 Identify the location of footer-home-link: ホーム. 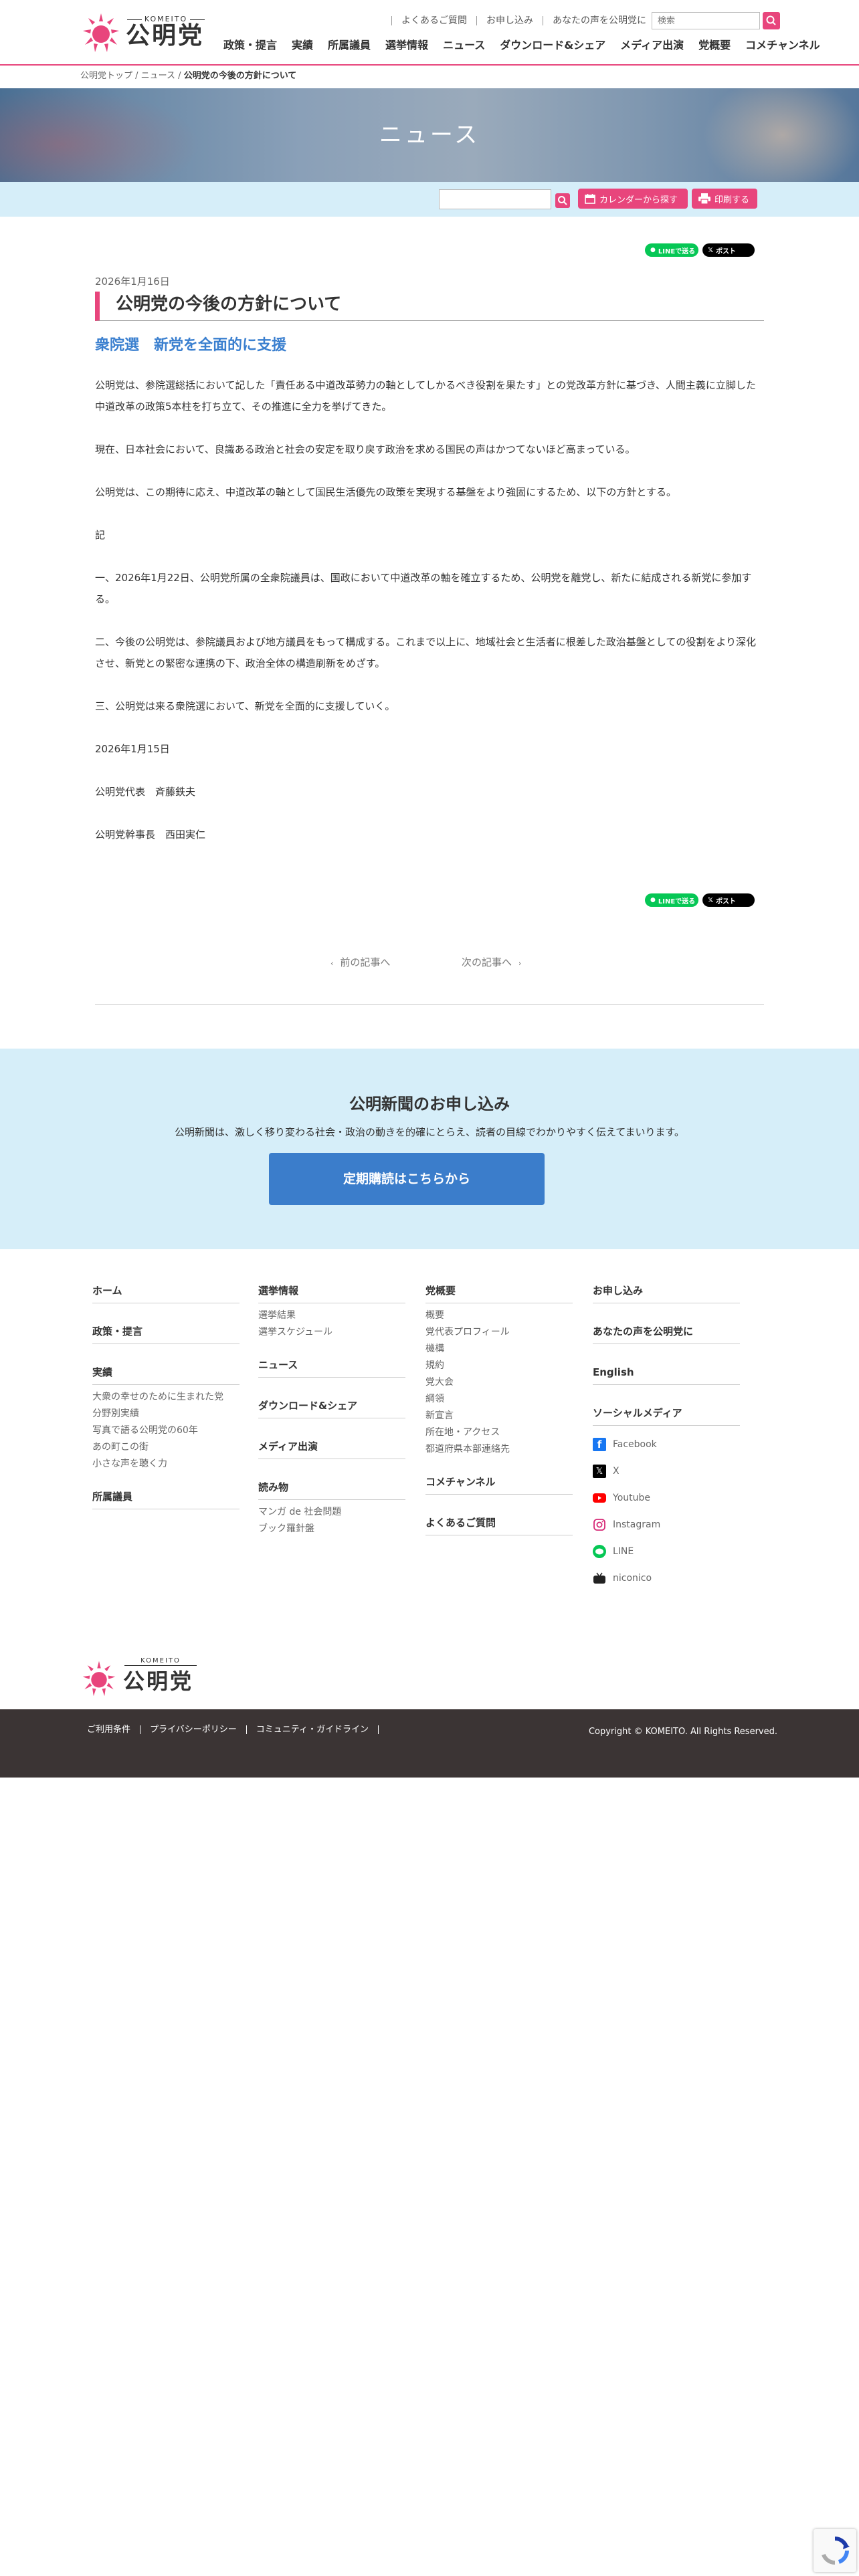
(166, 1293).